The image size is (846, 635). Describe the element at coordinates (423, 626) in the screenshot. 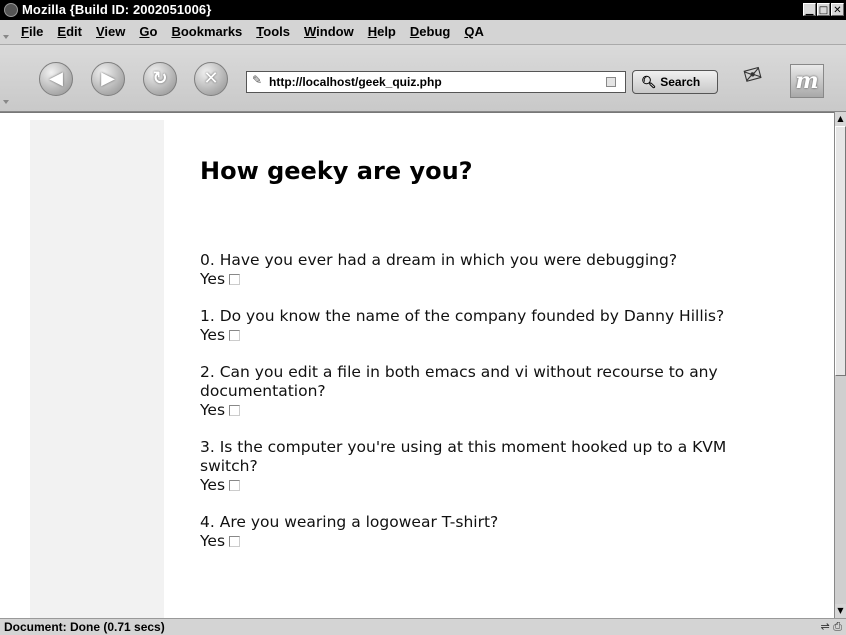

I see `status-bar: Document: Done (0.71 secs) ⇌ ⎙` at that location.